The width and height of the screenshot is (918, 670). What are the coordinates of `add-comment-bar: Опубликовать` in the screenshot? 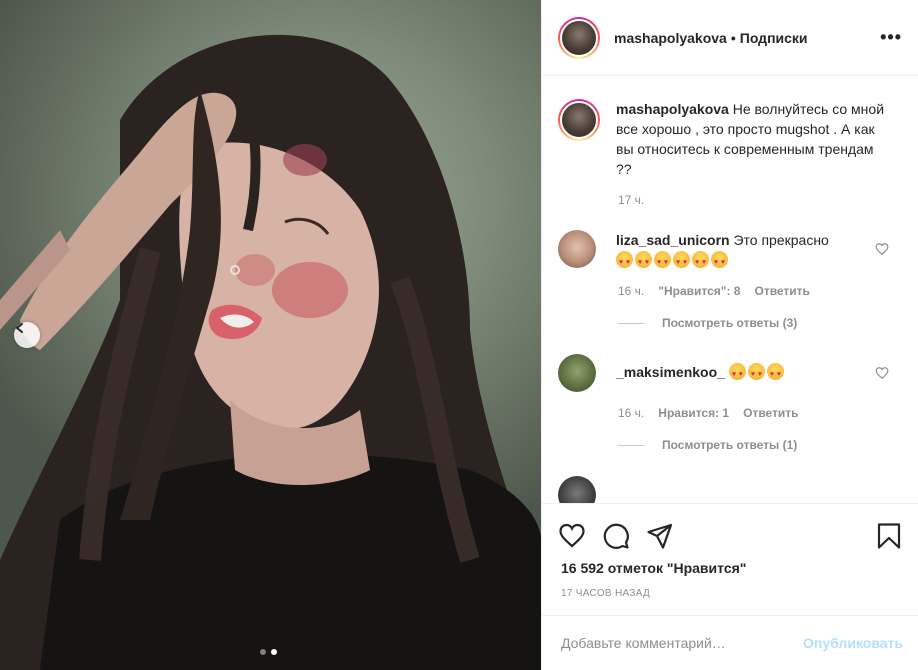 It's located at (730, 642).